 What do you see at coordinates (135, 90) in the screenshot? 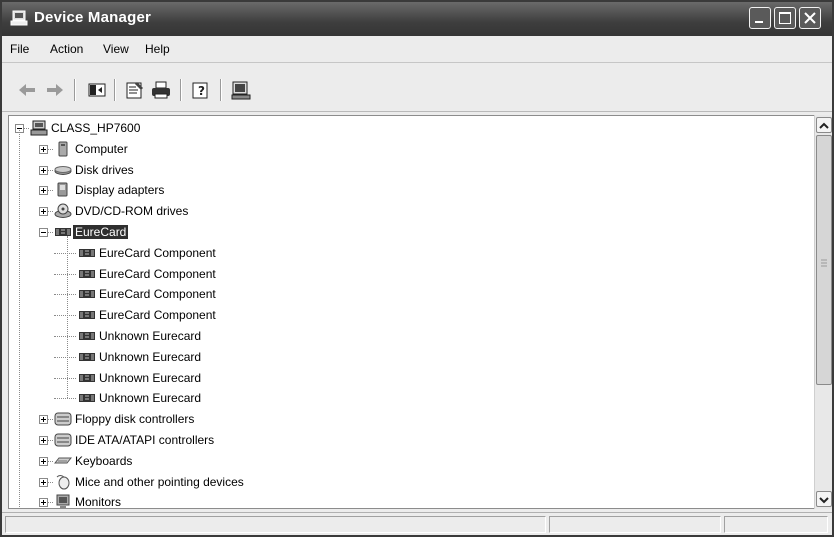
I see `properties-icon` at bounding box center [135, 90].